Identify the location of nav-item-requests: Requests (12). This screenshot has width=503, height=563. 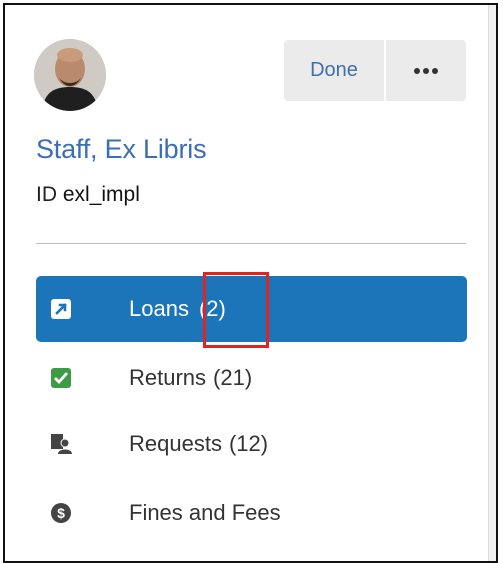
(251, 444).